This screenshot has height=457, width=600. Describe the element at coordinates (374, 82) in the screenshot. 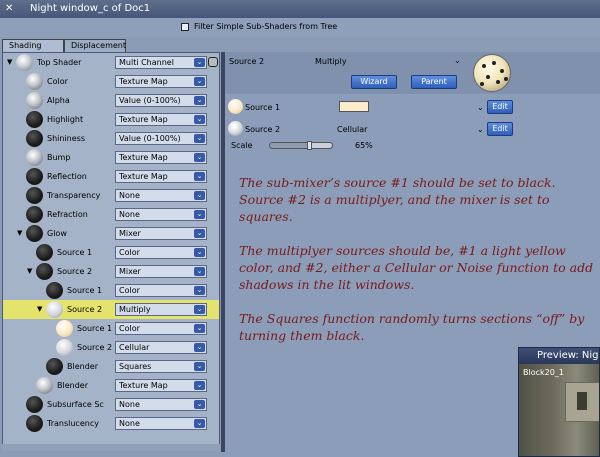

I see `wizard-button: Wizard` at that location.